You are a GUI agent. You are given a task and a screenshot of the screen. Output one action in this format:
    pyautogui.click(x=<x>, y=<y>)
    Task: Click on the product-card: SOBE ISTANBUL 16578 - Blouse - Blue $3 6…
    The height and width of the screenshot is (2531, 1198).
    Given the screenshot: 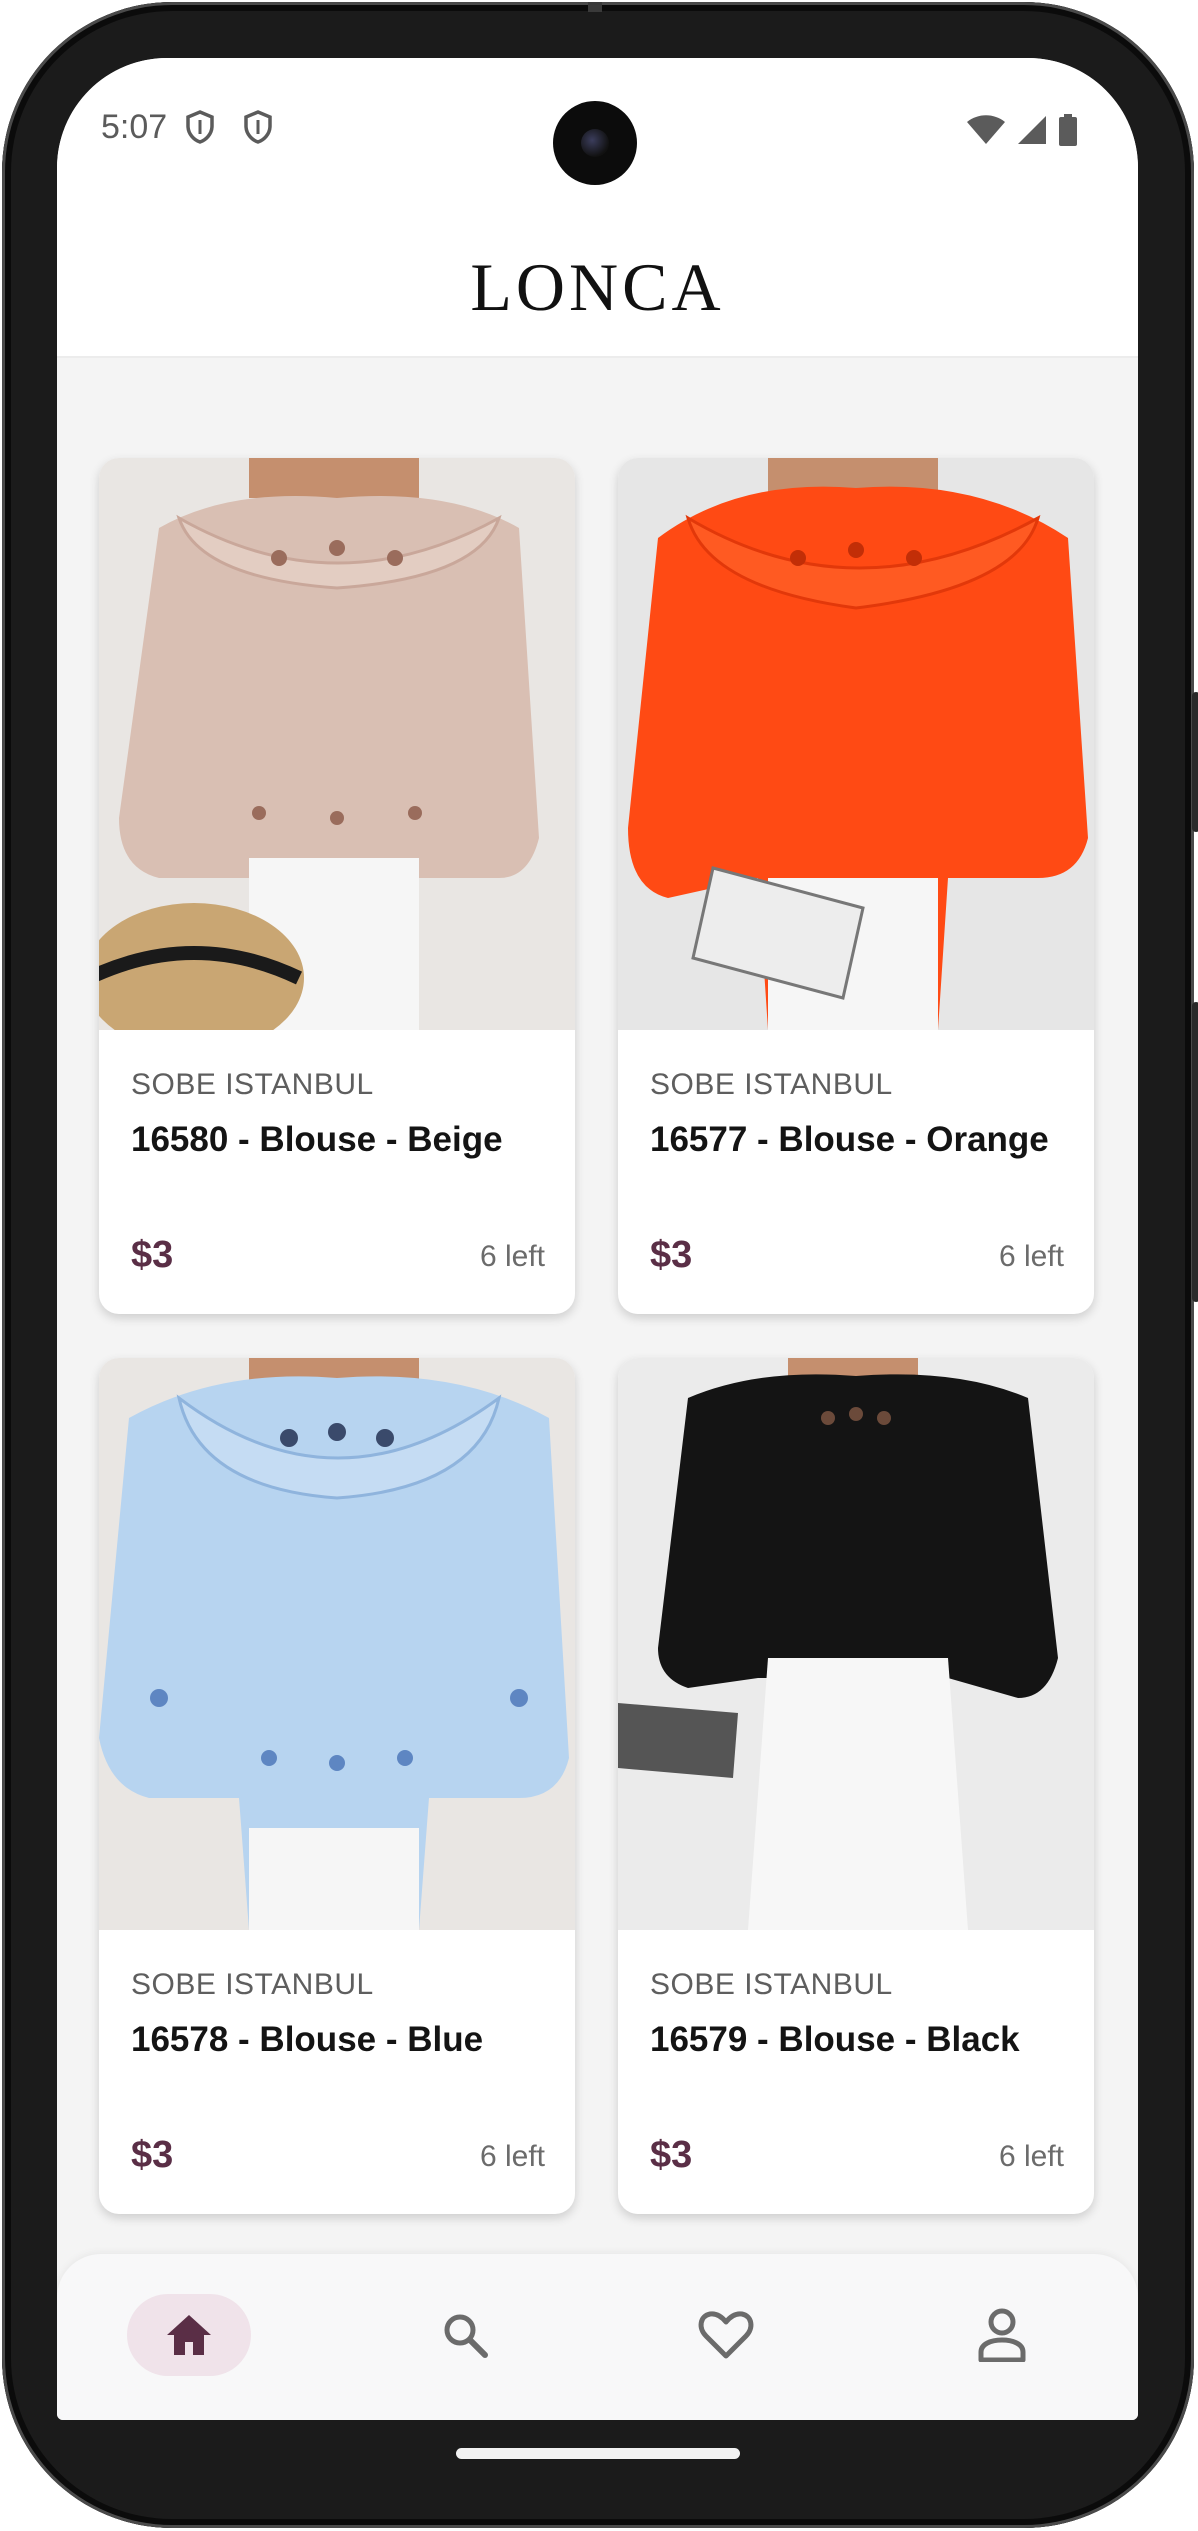 What is the action you would take?
    pyautogui.click(x=337, y=1786)
    